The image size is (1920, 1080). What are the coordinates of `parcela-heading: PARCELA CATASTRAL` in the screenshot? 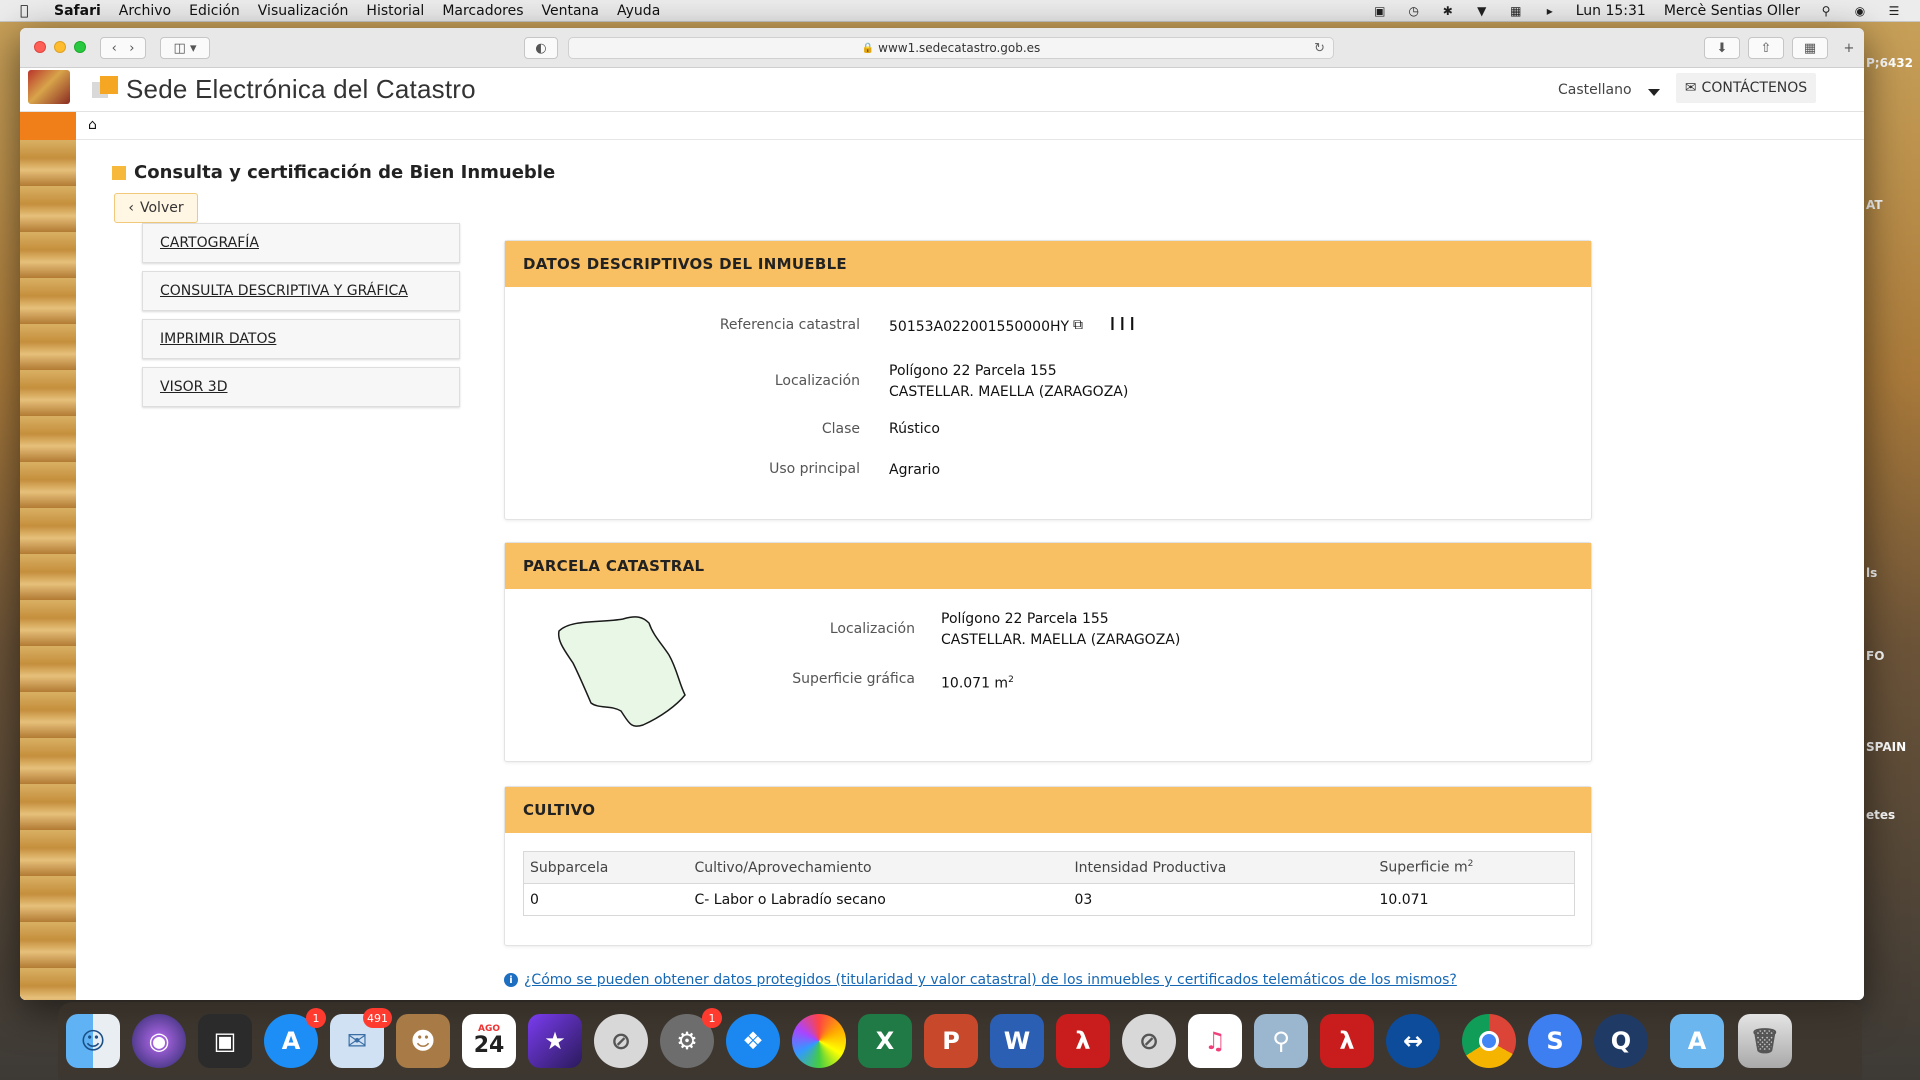 It's located at (1048, 566).